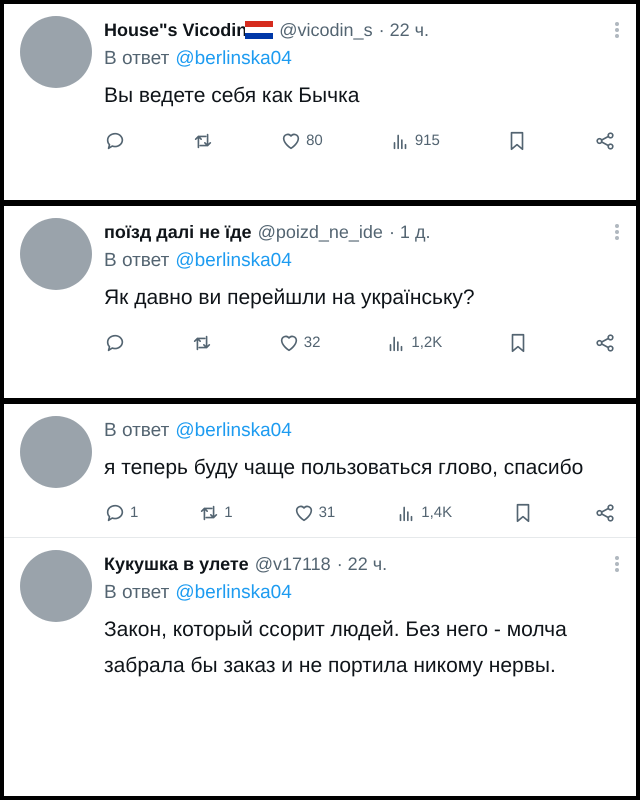 This screenshot has height=800, width=640. Describe the element at coordinates (427, 141) in the screenshot. I see `action-count: 915` at that location.